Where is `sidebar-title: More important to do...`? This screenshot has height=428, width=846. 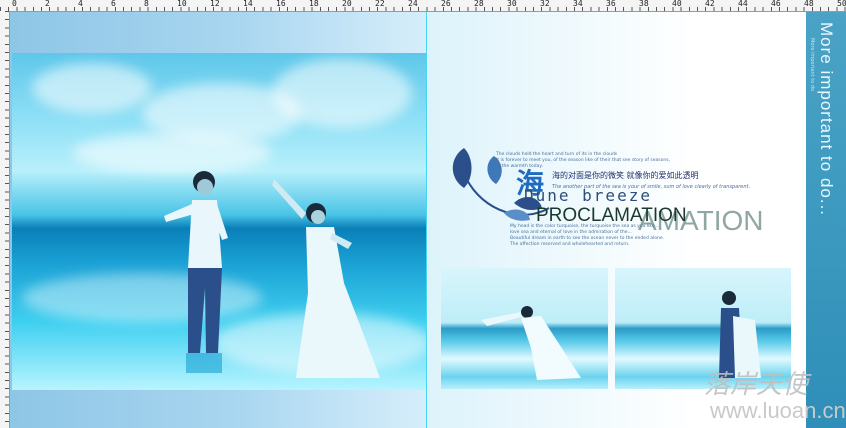 sidebar-title: More important to do... is located at coordinates (826, 119).